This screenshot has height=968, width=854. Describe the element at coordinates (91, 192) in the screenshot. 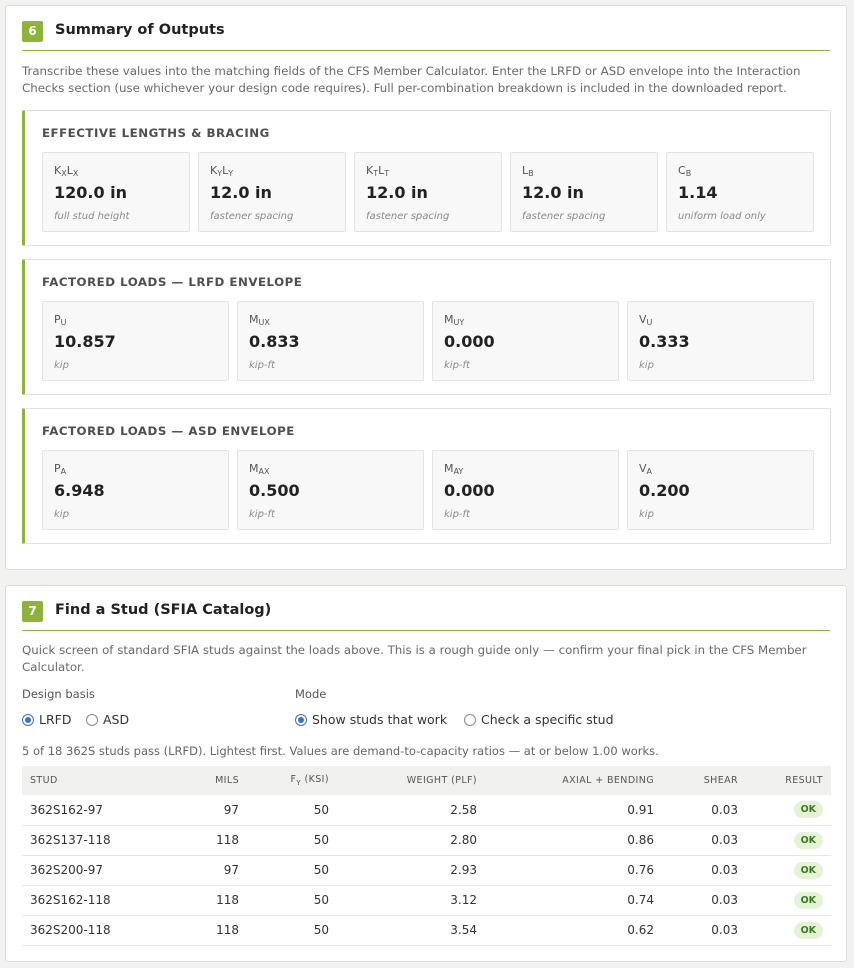

I see `output-value: 120.0 in` at that location.